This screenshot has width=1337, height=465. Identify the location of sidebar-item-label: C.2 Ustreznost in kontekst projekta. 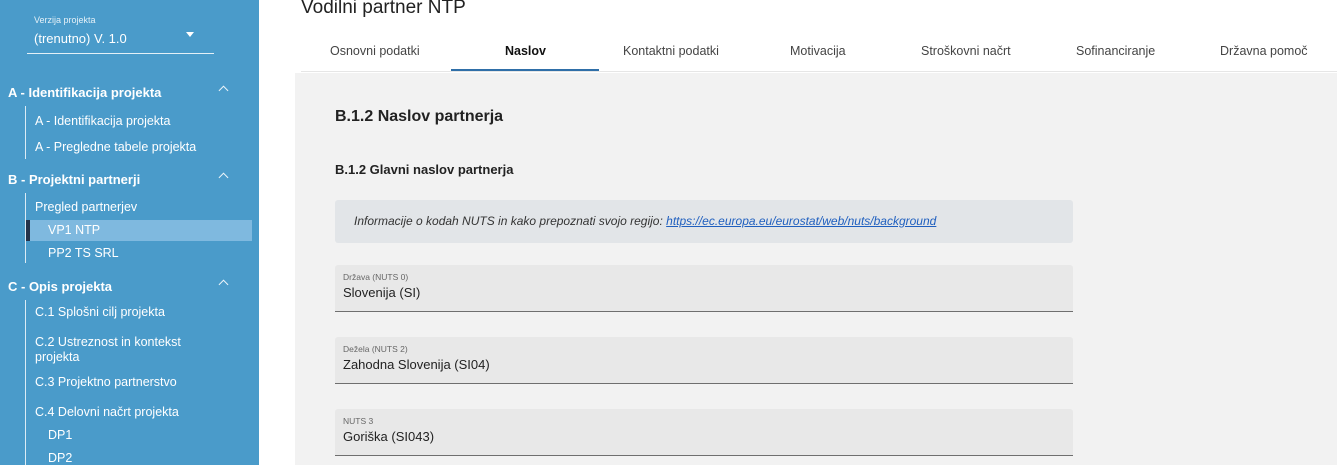
(108, 349).